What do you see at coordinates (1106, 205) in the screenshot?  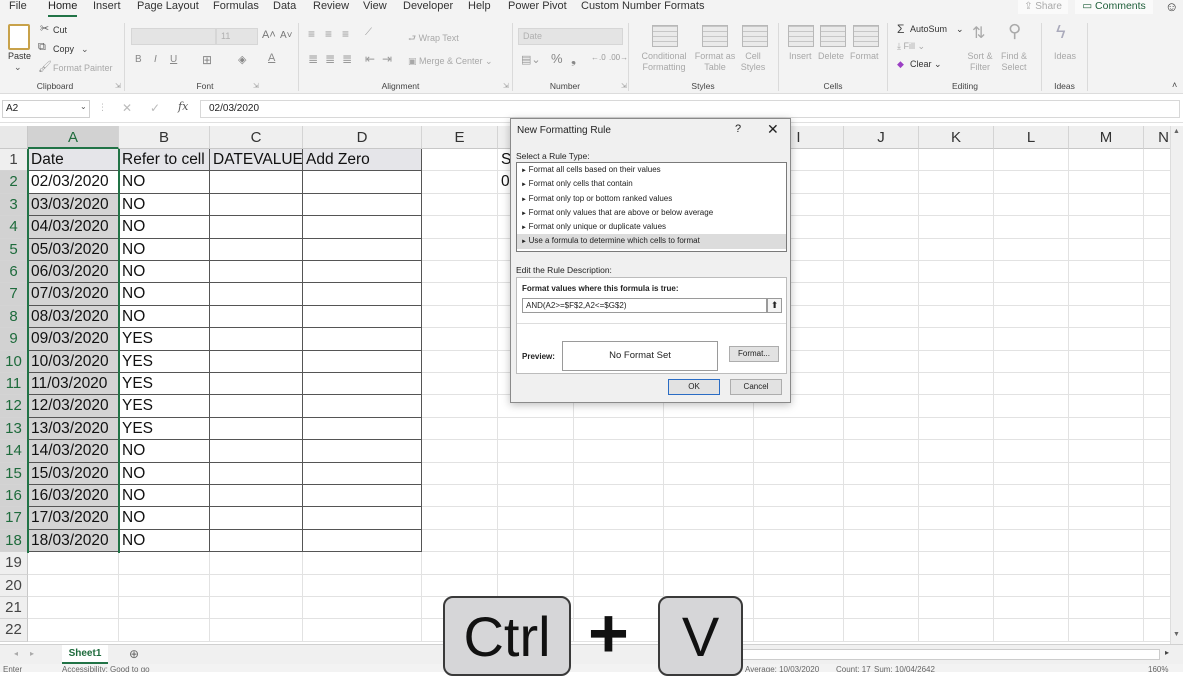 I see `cell-m3` at bounding box center [1106, 205].